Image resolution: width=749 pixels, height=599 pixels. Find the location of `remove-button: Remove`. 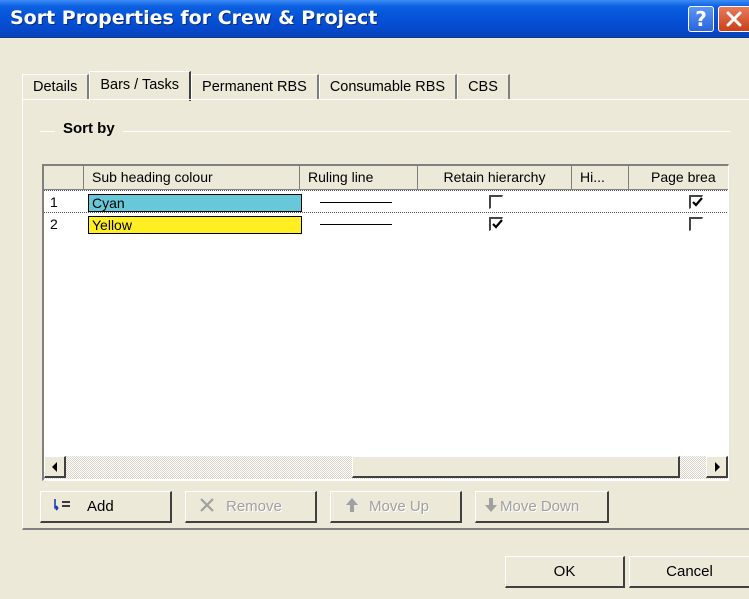

remove-button: Remove is located at coordinates (251, 507).